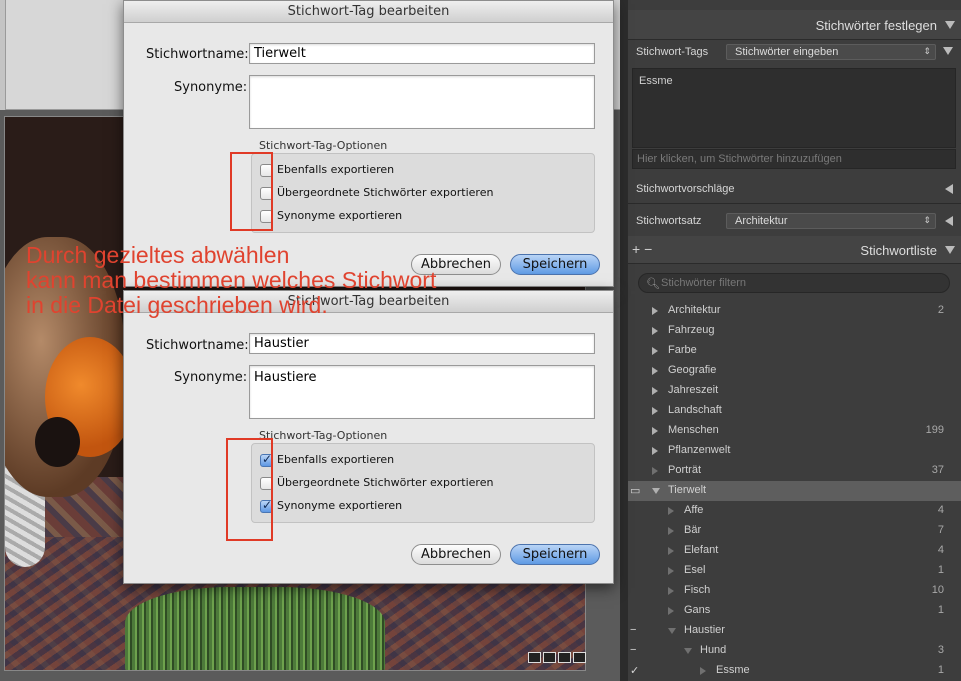 This screenshot has width=961, height=681. I want to click on tags-menu-triangle-icon, so click(948, 51).